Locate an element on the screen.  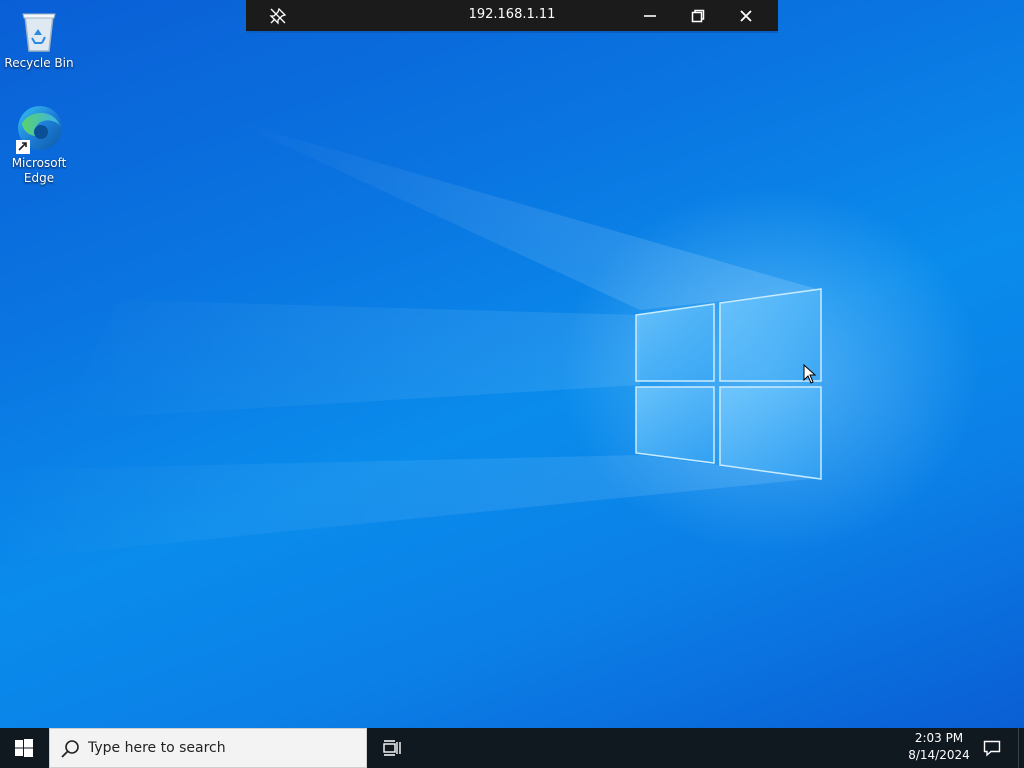
restore-icon is located at coordinates (698, 15).